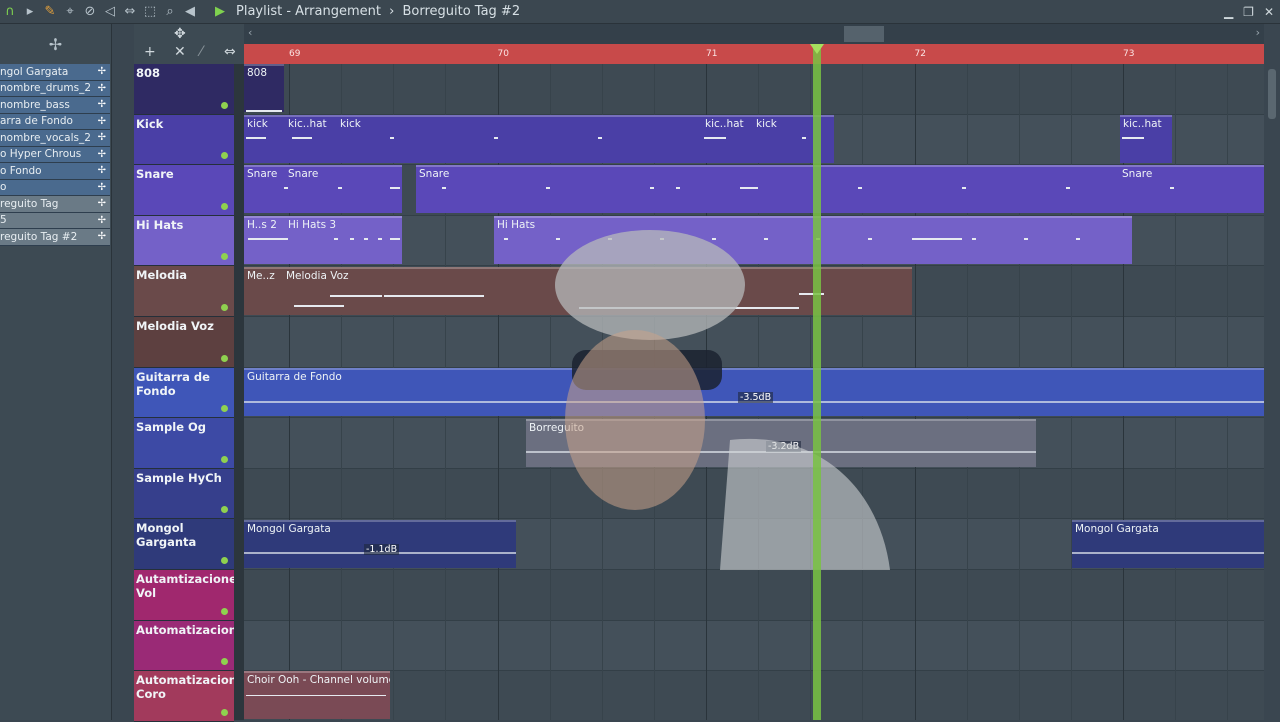 The height and width of the screenshot is (722, 1280). I want to click on track-name: Guitarra de Fondo, so click(173, 383).